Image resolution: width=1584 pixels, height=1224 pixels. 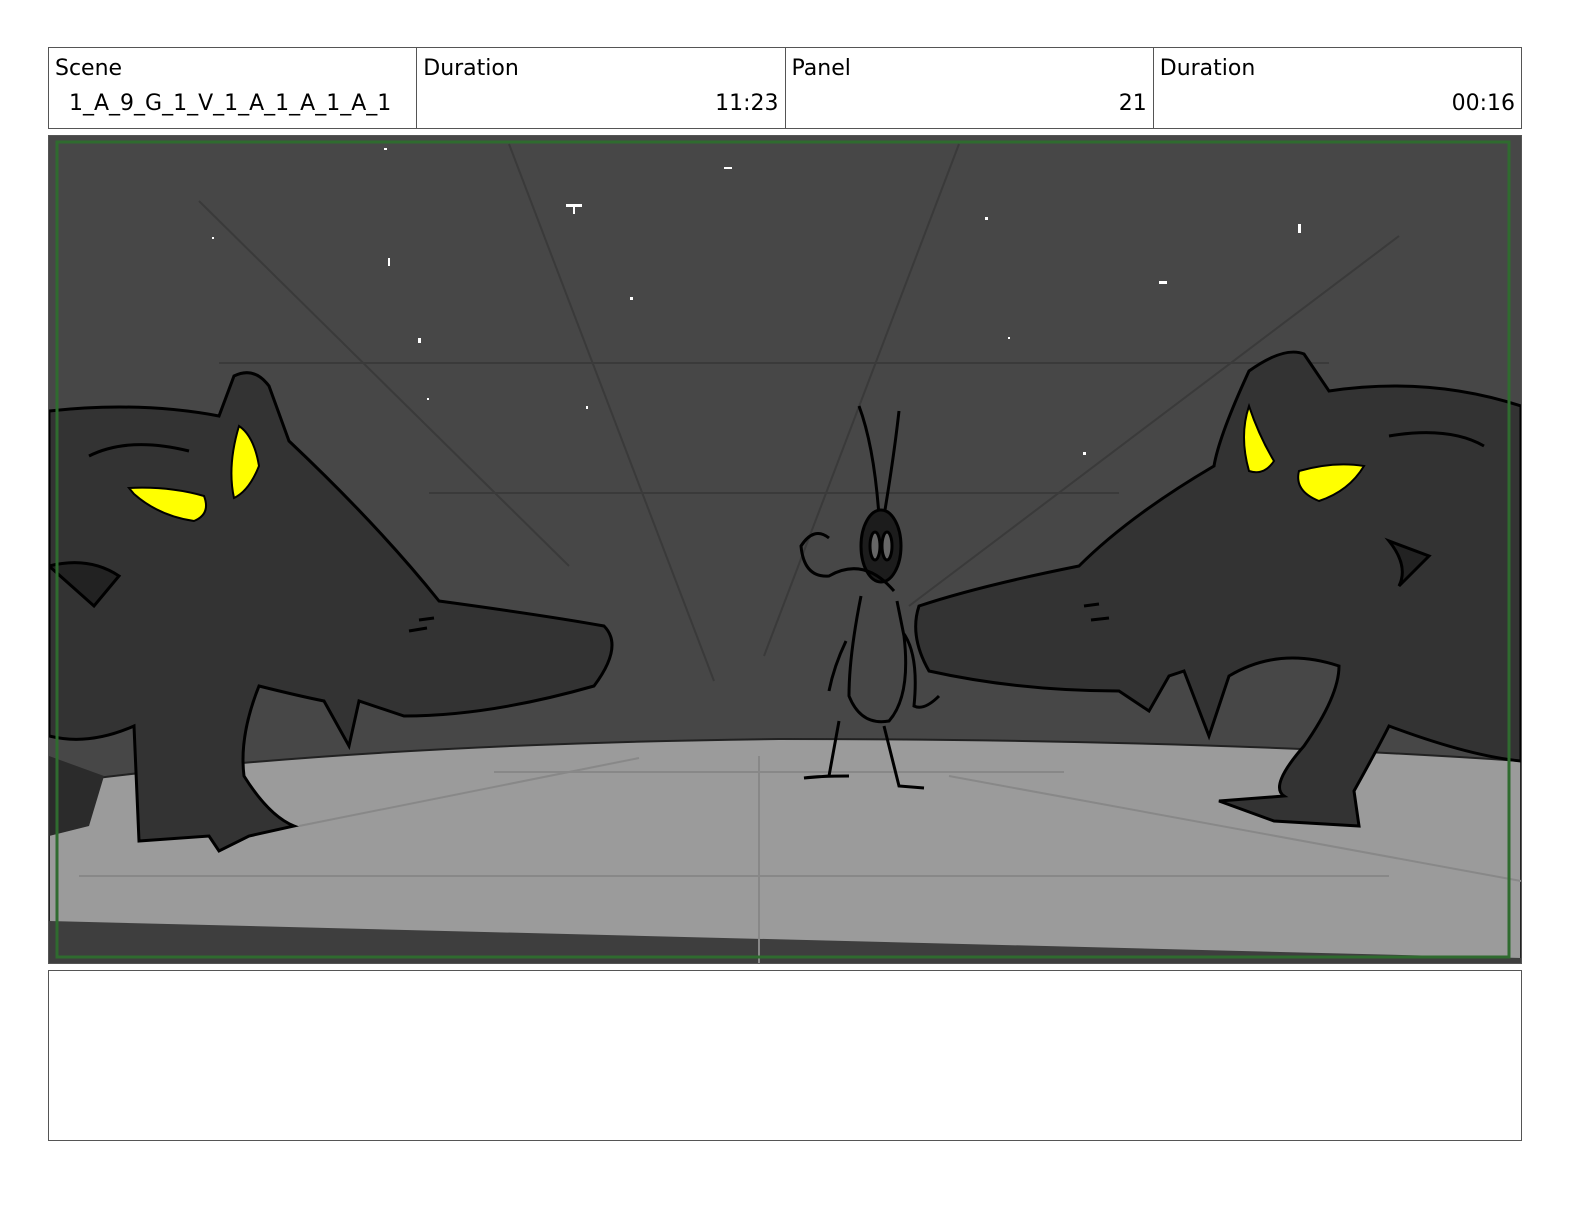 I want to click on panel-cell: Panel 21, so click(x=970, y=88).